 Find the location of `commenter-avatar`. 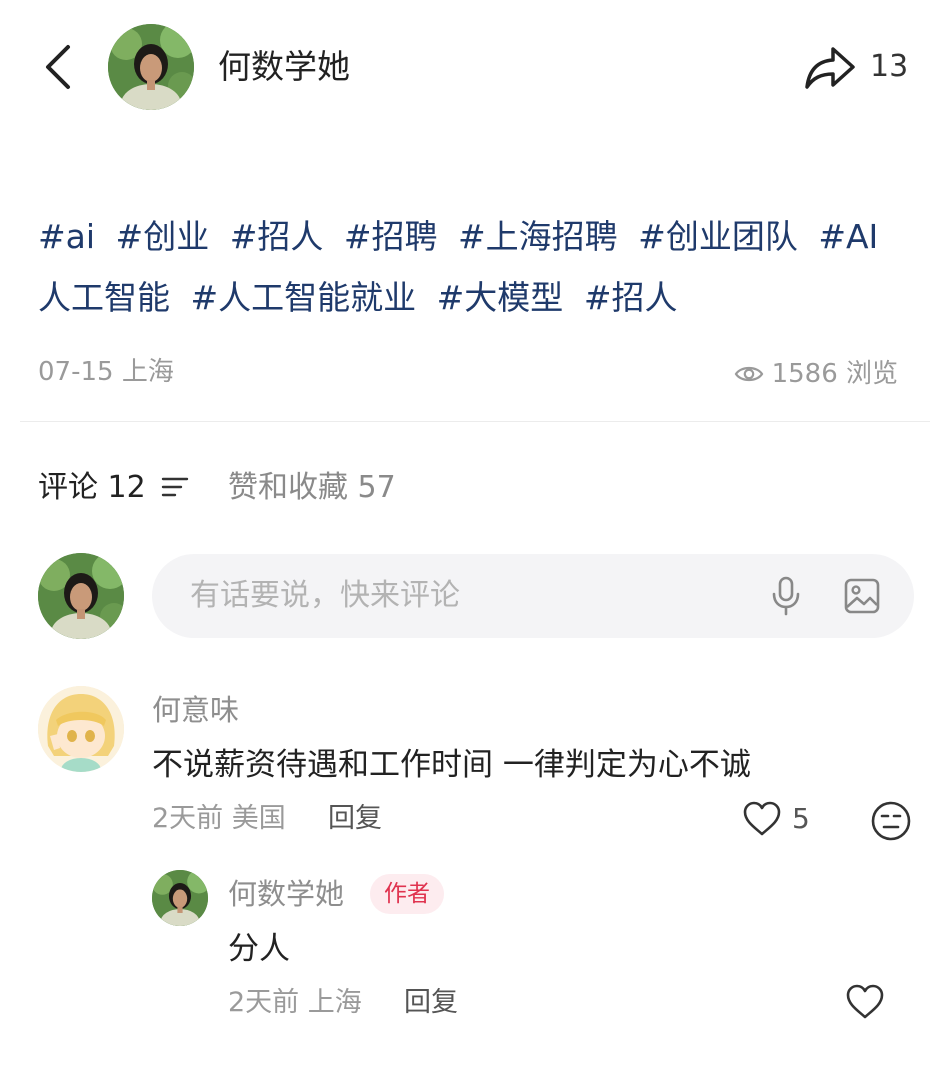

commenter-avatar is located at coordinates (81, 729).